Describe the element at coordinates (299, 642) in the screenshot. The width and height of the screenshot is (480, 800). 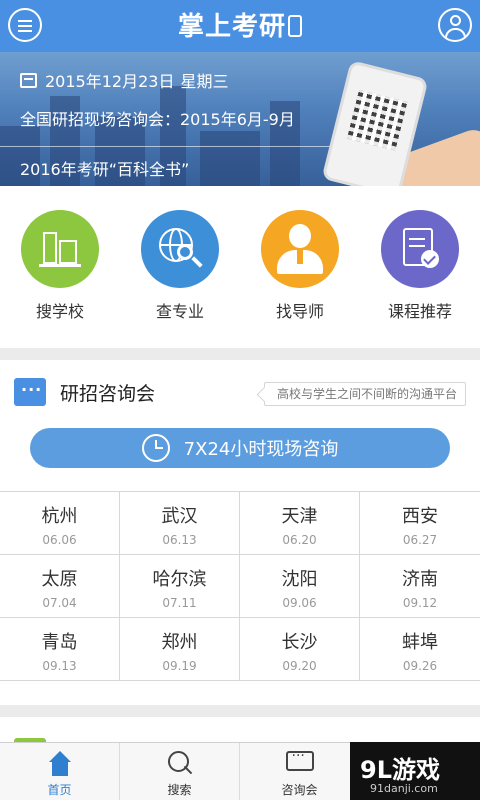
I see `city-name: 长沙` at that location.